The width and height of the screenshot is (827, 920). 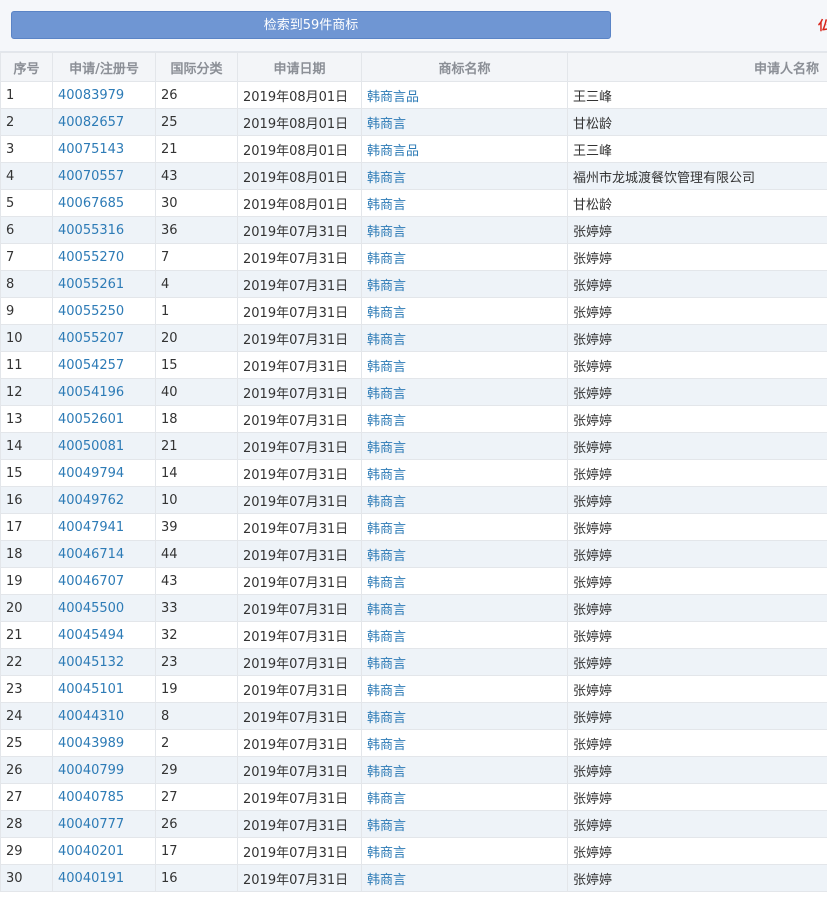 I want to click on table-cell: 21, so click(x=26, y=635).